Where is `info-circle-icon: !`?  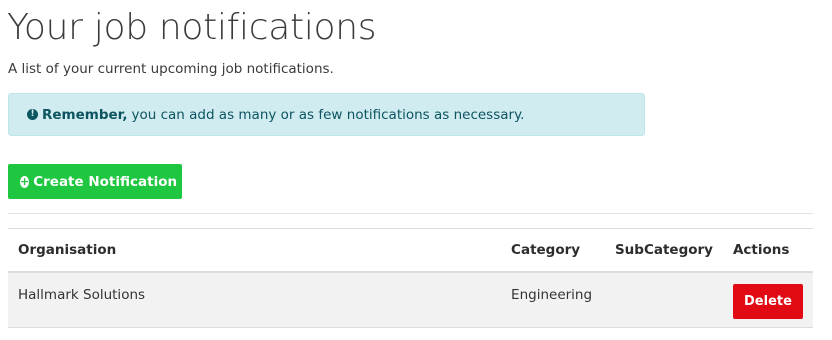 info-circle-icon: ! is located at coordinates (32, 114).